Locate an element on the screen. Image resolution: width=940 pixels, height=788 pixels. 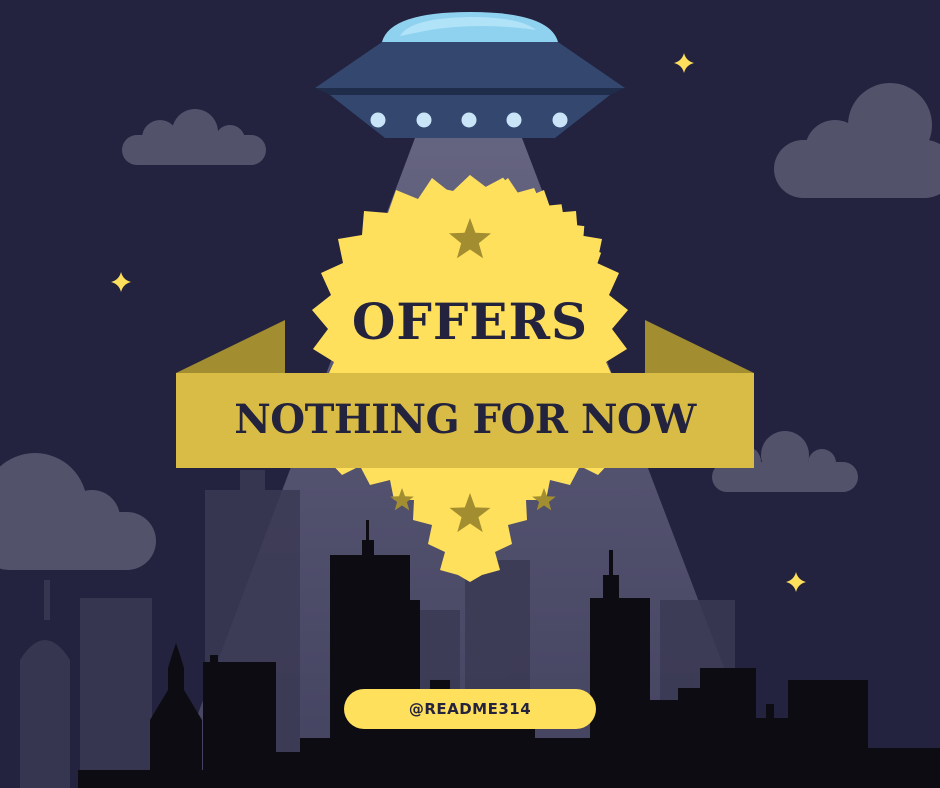
ufo-icon is located at coordinates (470, 75).